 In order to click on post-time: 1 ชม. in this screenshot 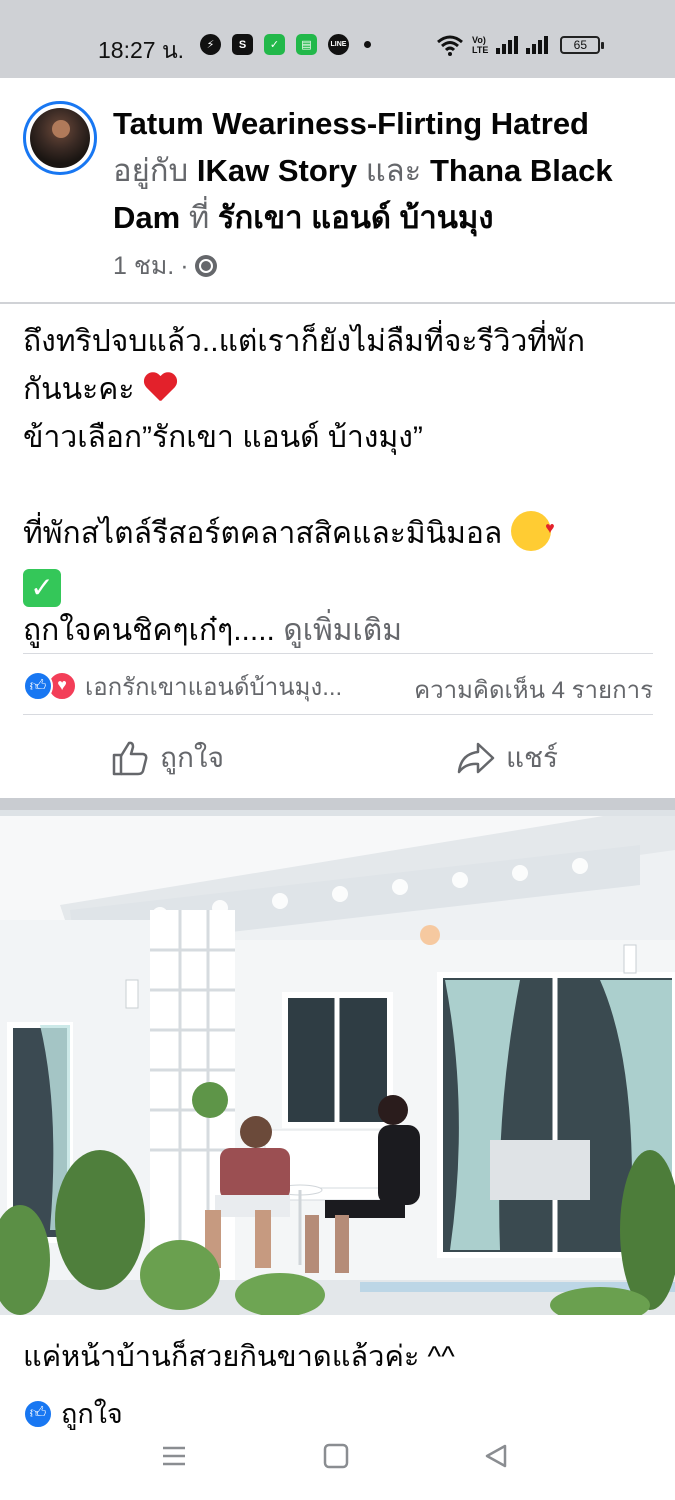, I will do `click(143, 266)`.